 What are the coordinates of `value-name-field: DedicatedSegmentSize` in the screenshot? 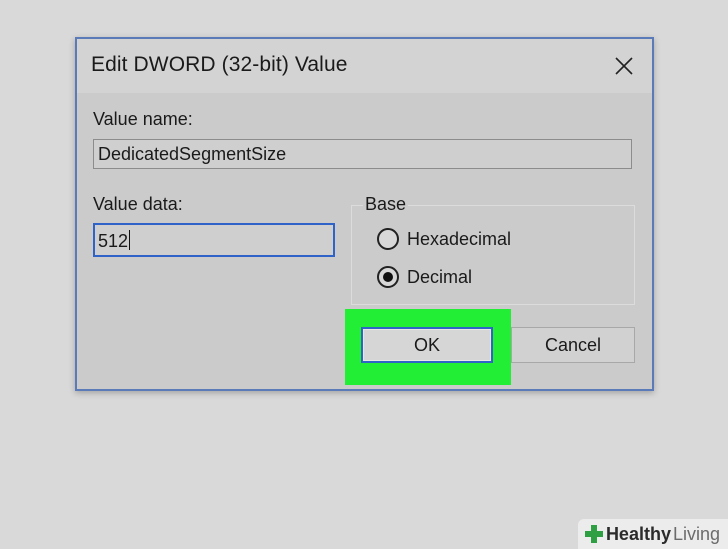 It's located at (362, 154).